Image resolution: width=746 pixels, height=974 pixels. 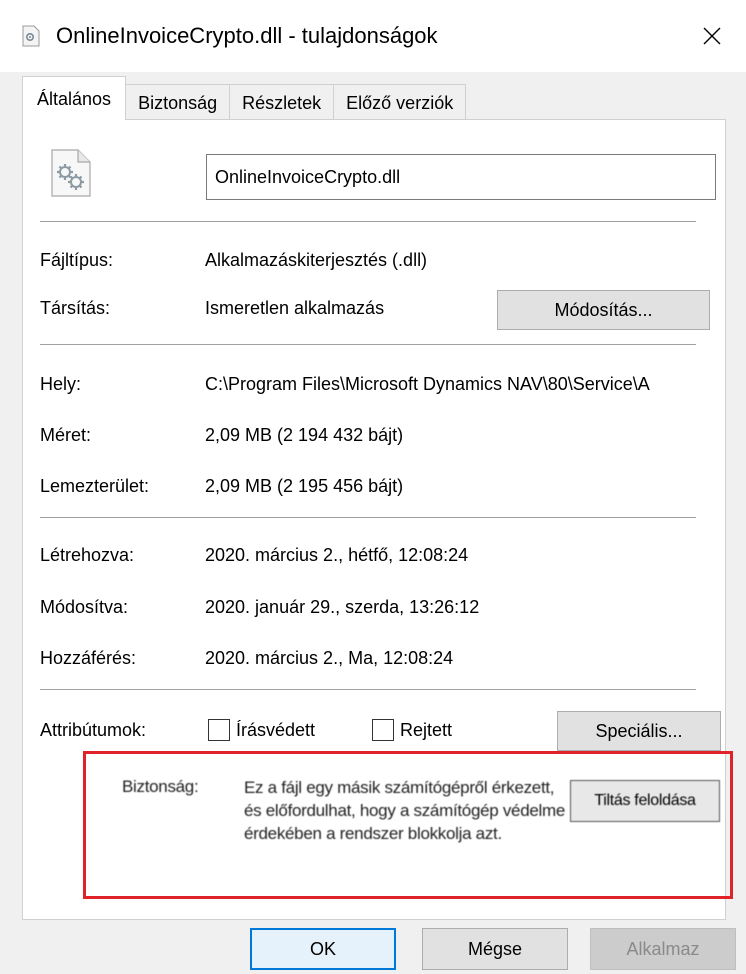 I want to click on created-label: Létrehozva:, so click(x=87, y=555).